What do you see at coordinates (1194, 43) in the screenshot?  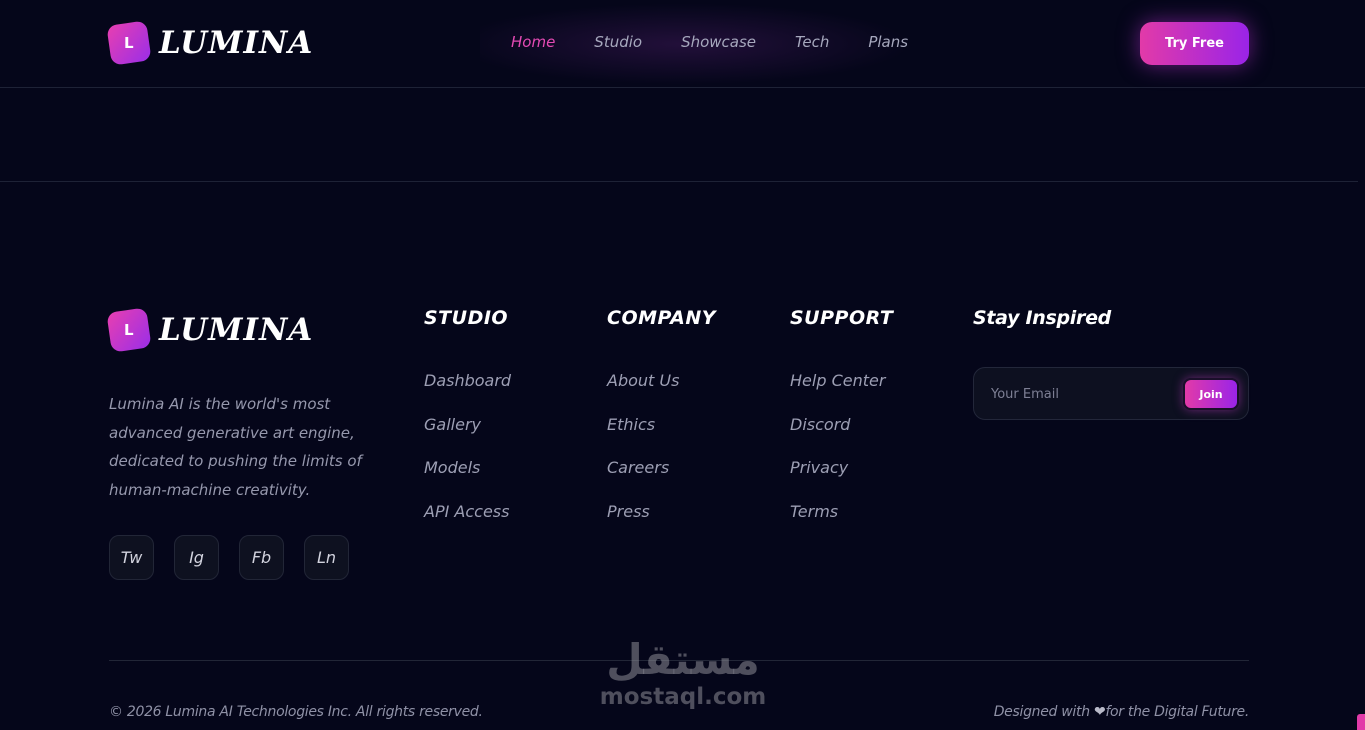 I see `try-free-button: Try Free` at bounding box center [1194, 43].